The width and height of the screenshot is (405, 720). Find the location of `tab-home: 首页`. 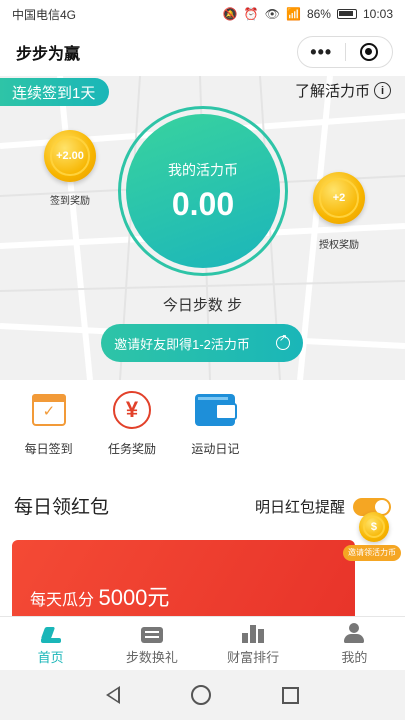

tab-home: 首页 is located at coordinates (50, 643).